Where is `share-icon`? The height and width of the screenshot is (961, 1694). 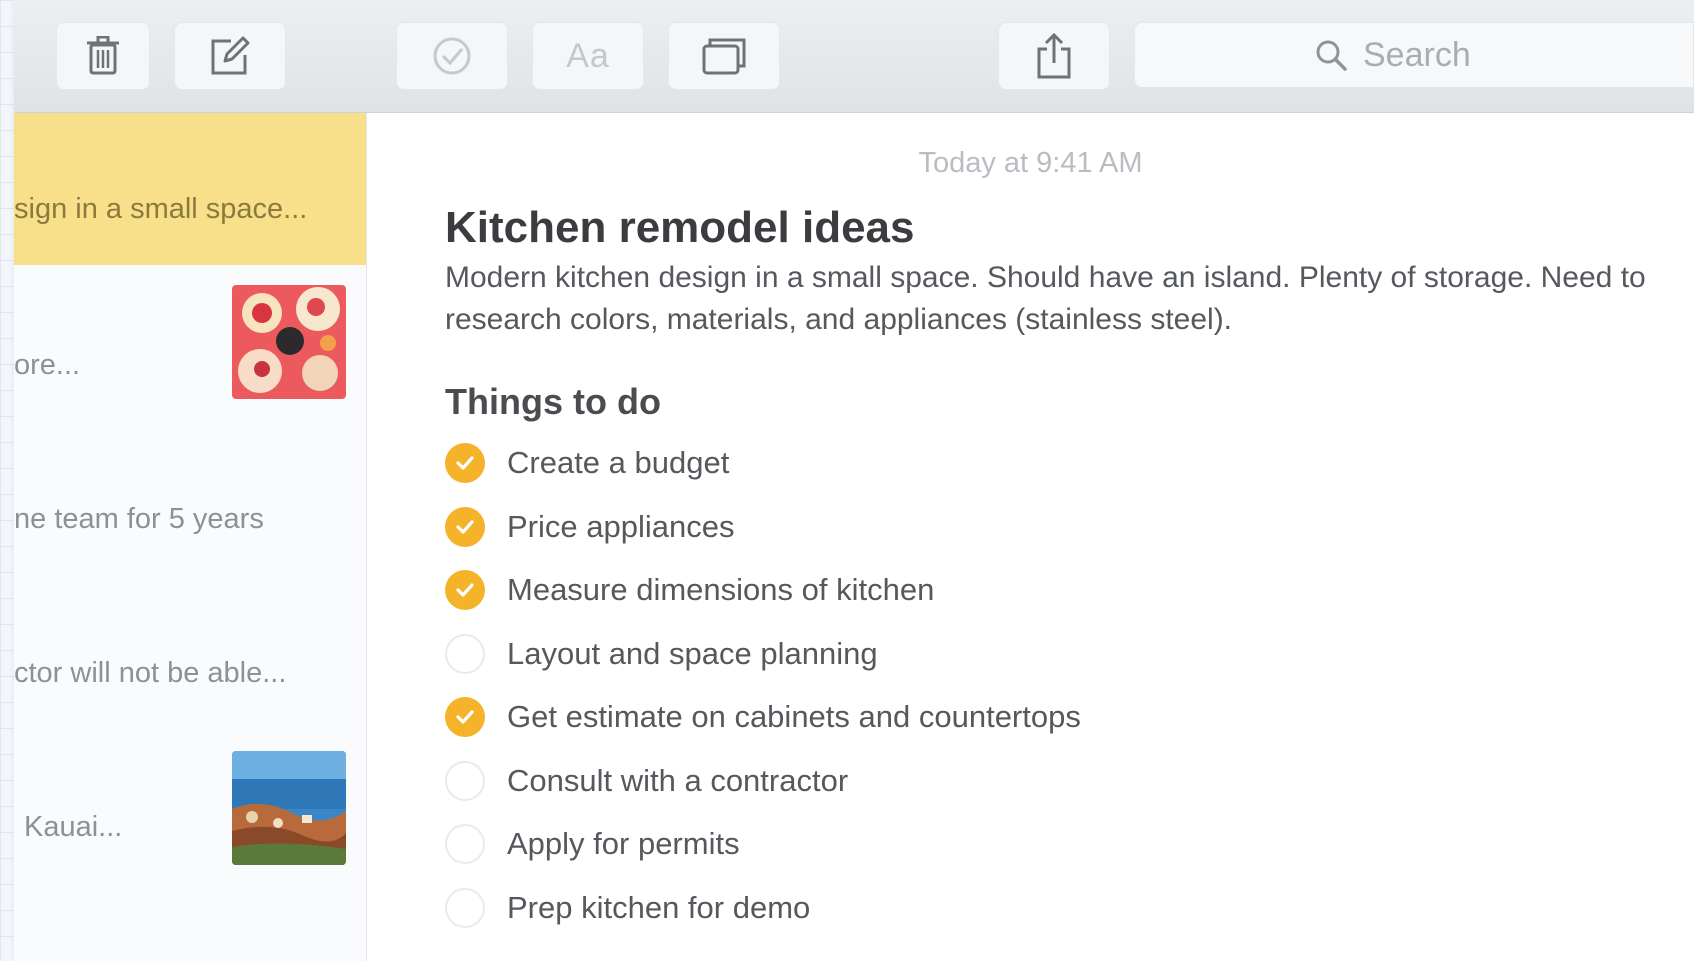 share-icon is located at coordinates (1054, 56).